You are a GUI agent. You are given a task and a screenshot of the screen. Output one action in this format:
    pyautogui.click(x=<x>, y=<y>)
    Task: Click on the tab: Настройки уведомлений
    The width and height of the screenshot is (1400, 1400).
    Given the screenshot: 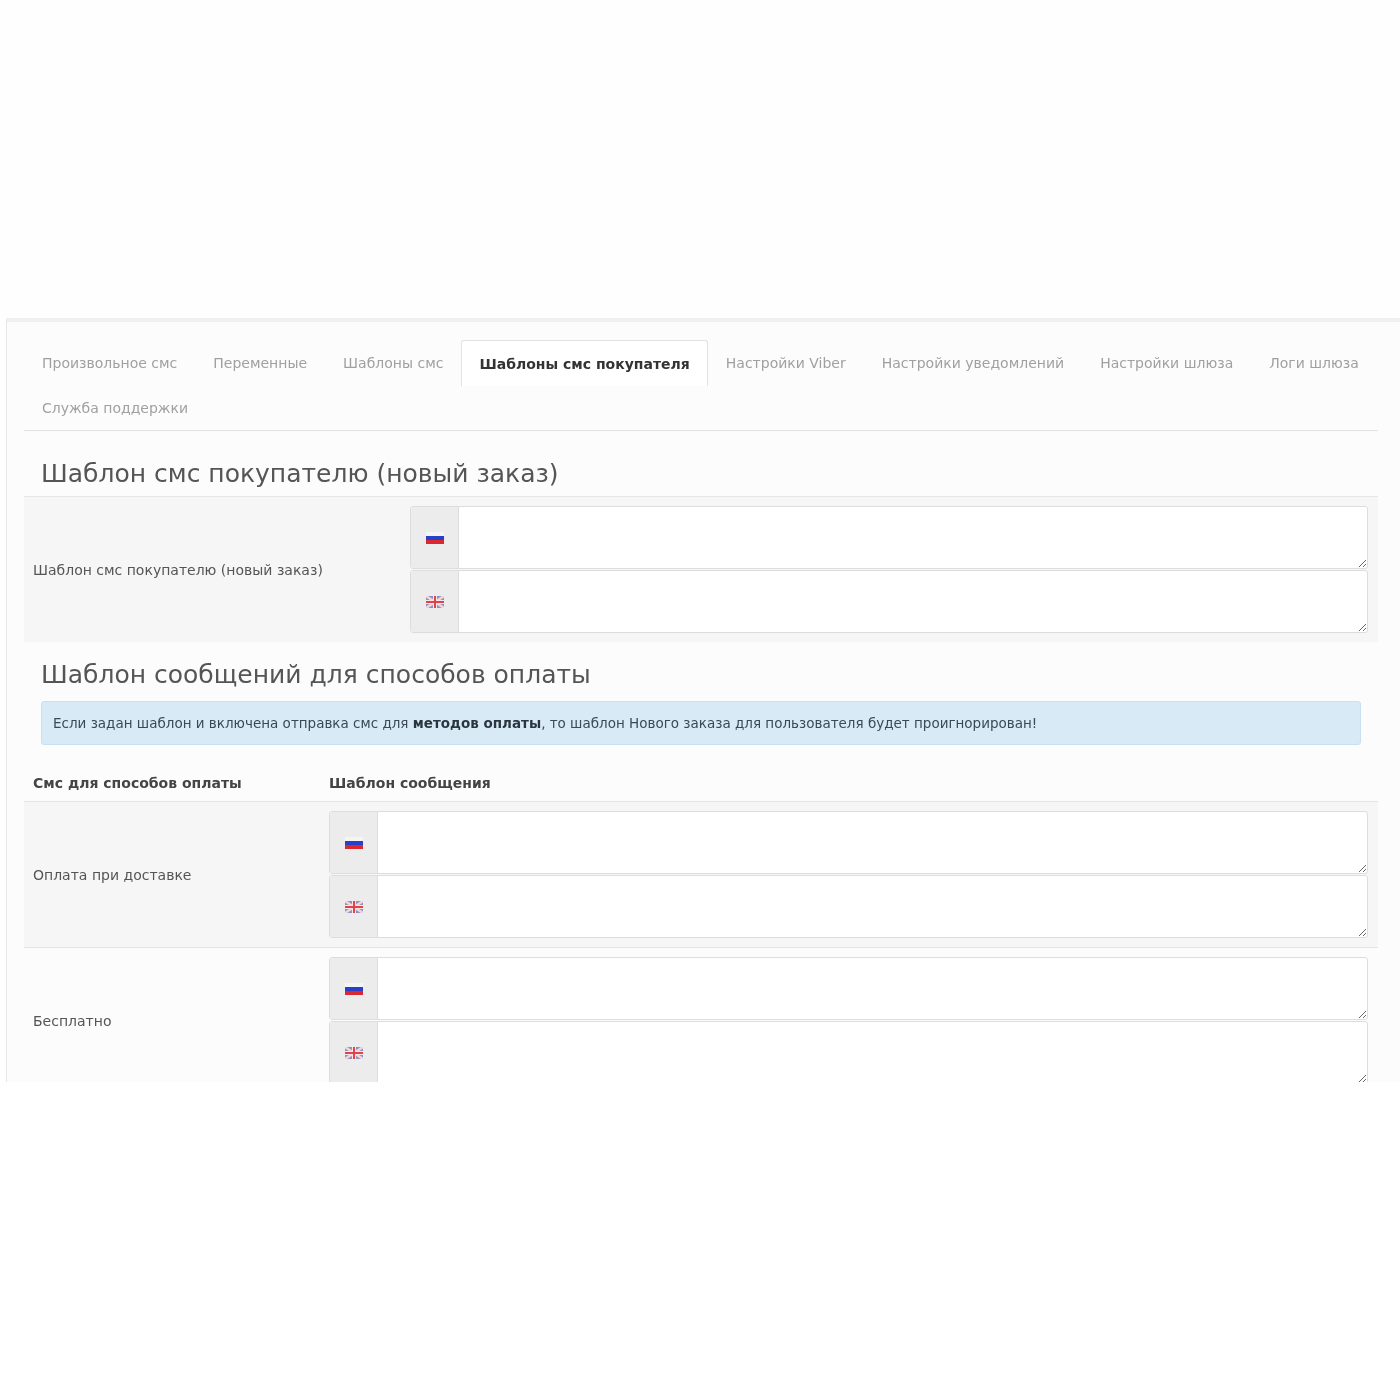 What is the action you would take?
    pyautogui.click(x=973, y=362)
    